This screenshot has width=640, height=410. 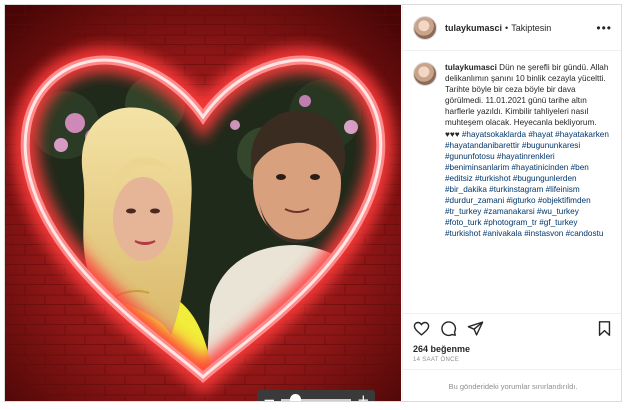 What do you see at coordinates (473, 28) in the screenshot?
I see `header-username: tulaykumasci` at bounding box center [473, 28].